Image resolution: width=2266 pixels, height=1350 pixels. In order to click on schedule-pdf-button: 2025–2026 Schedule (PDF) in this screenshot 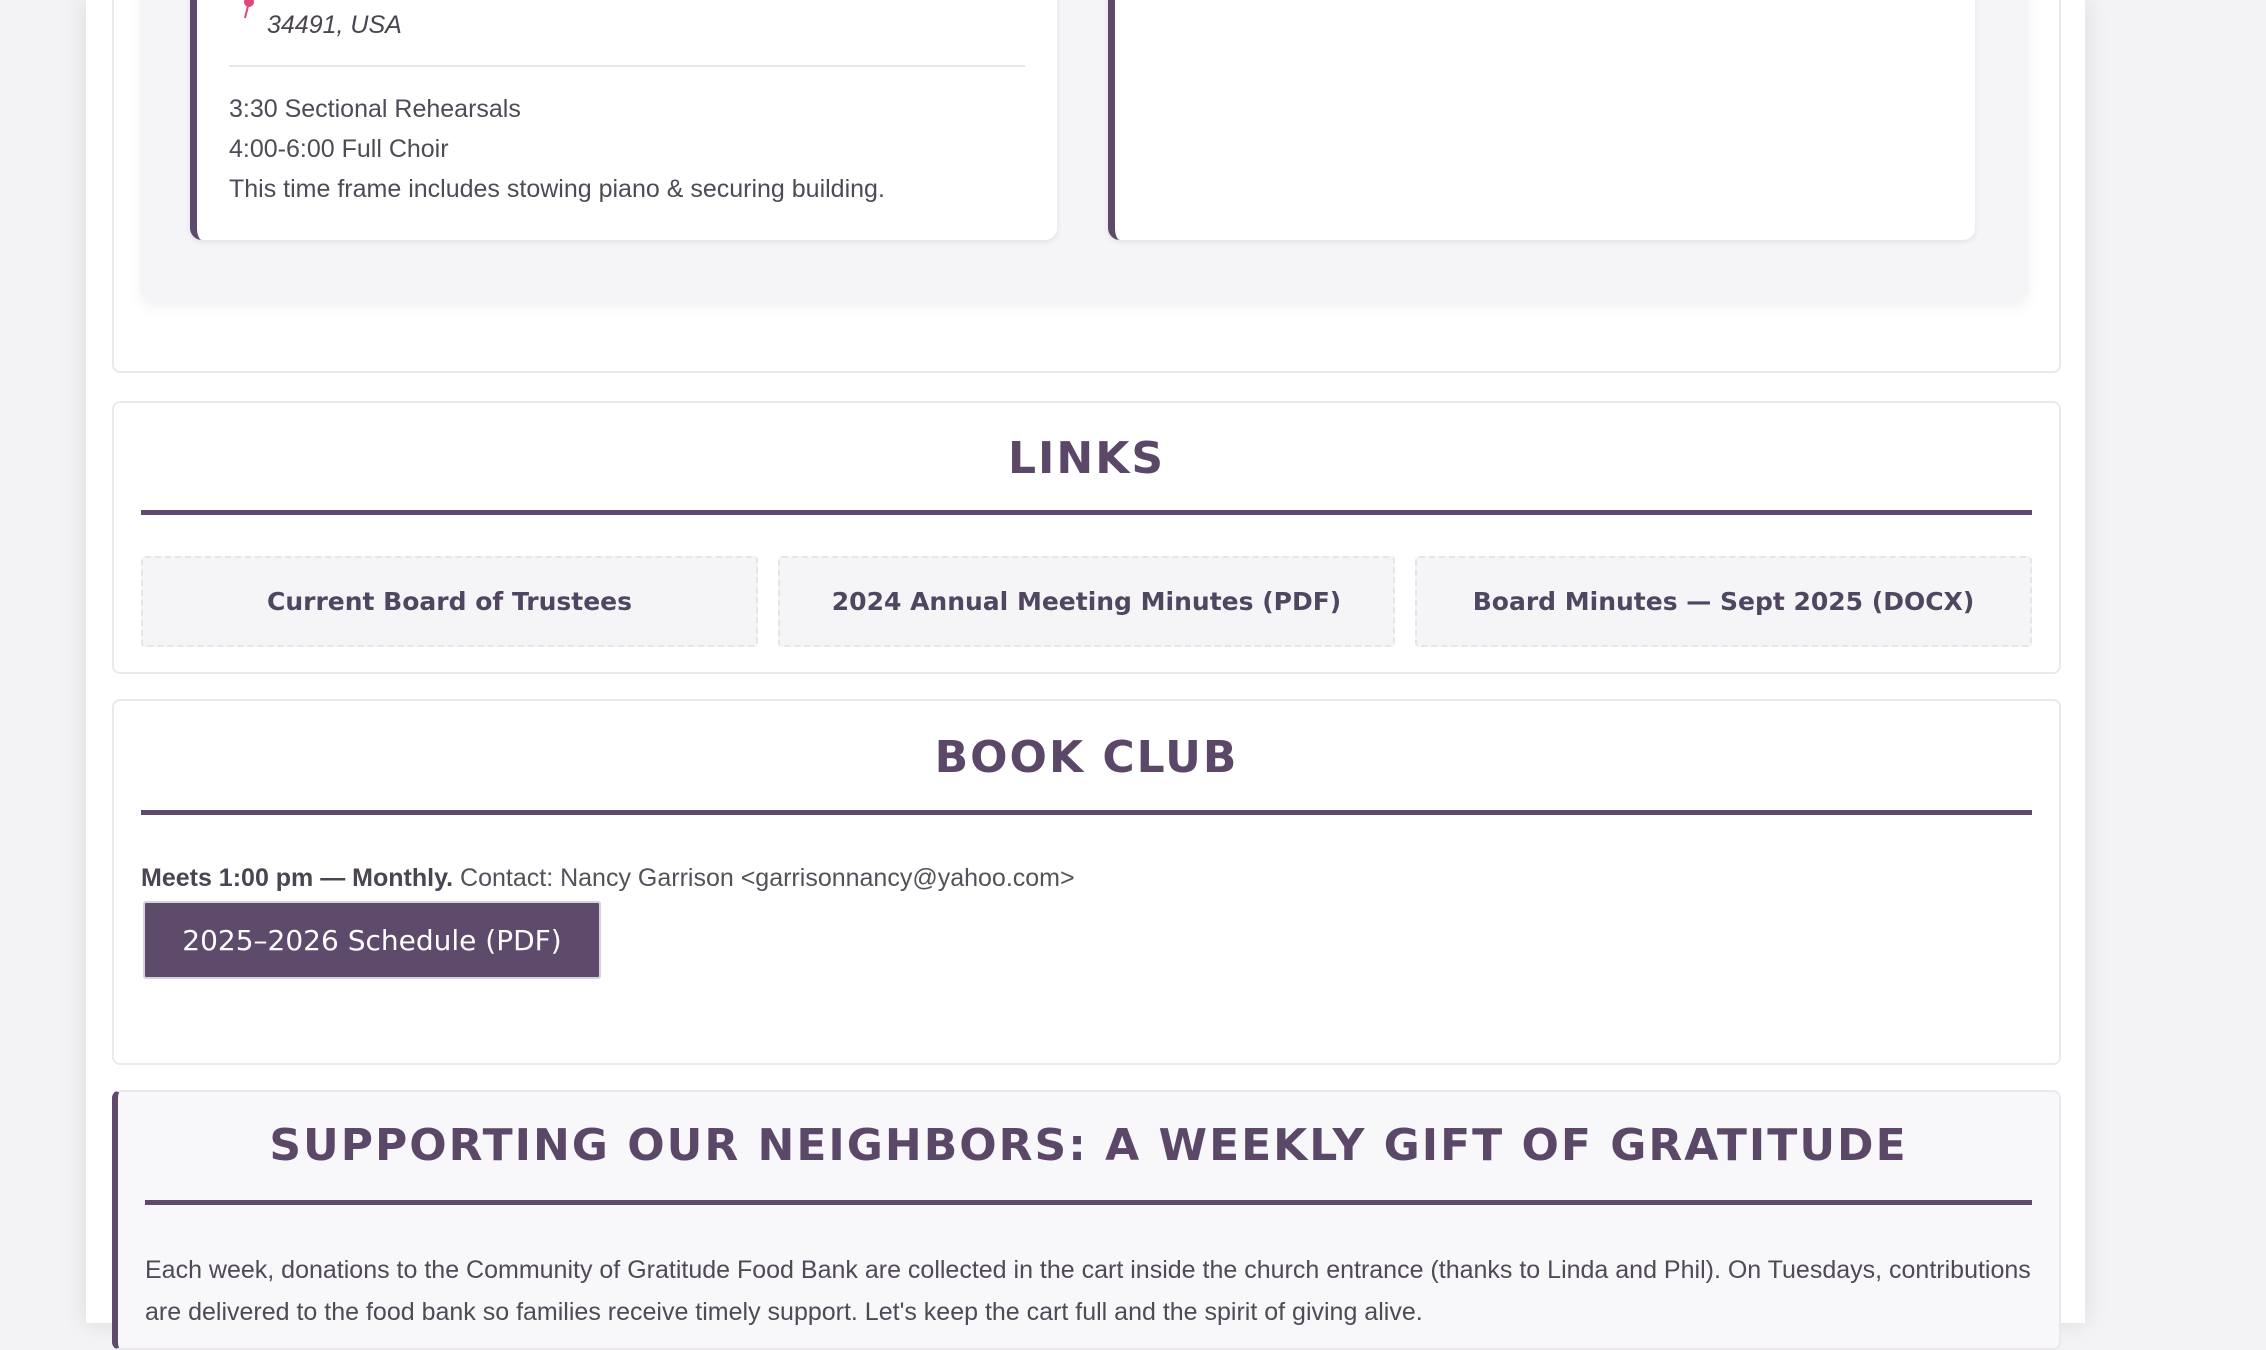, I will do `click(372, 940)`.